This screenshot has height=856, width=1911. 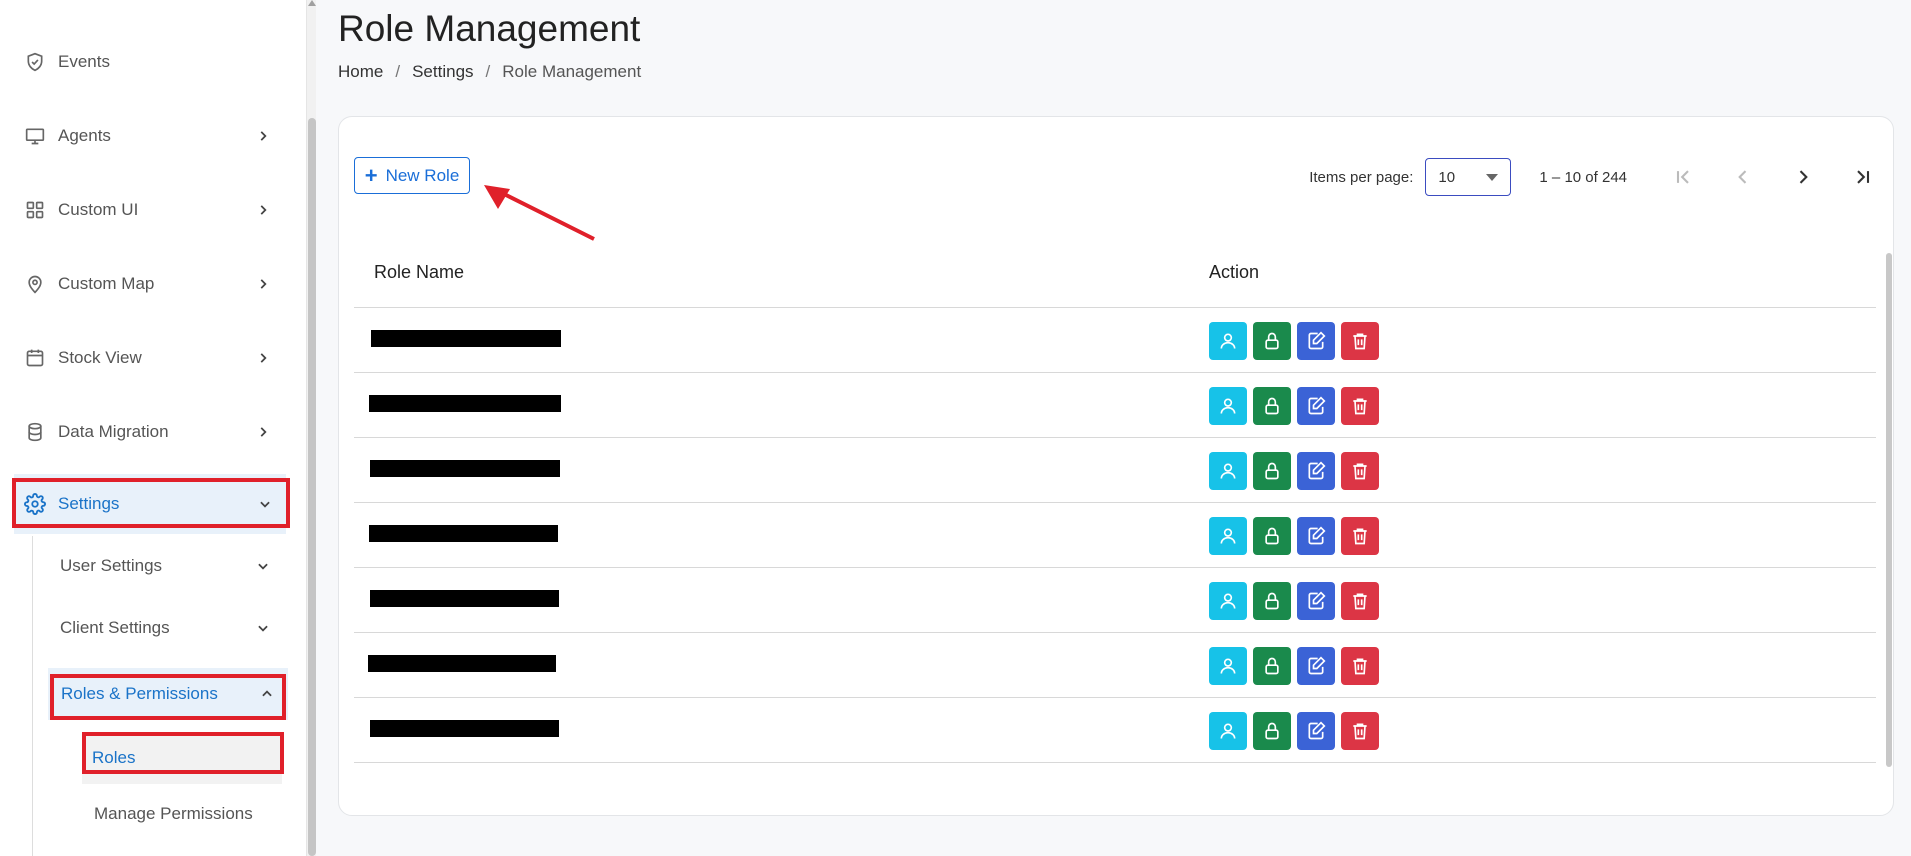 What do you see at coordinates (84, 61) in the screenshot?
I see `nav-item-label: Events` at bounding box center [84, 61].